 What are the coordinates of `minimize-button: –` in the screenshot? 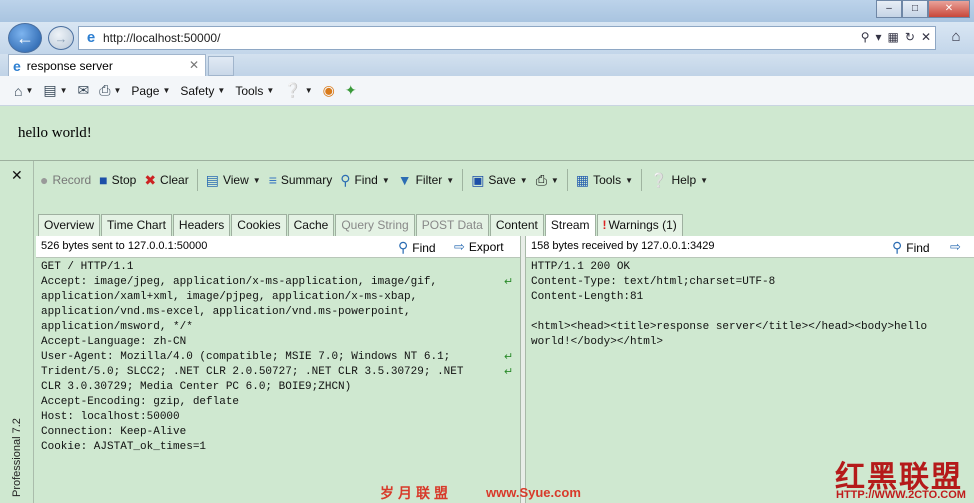 It's located at (889, 9).